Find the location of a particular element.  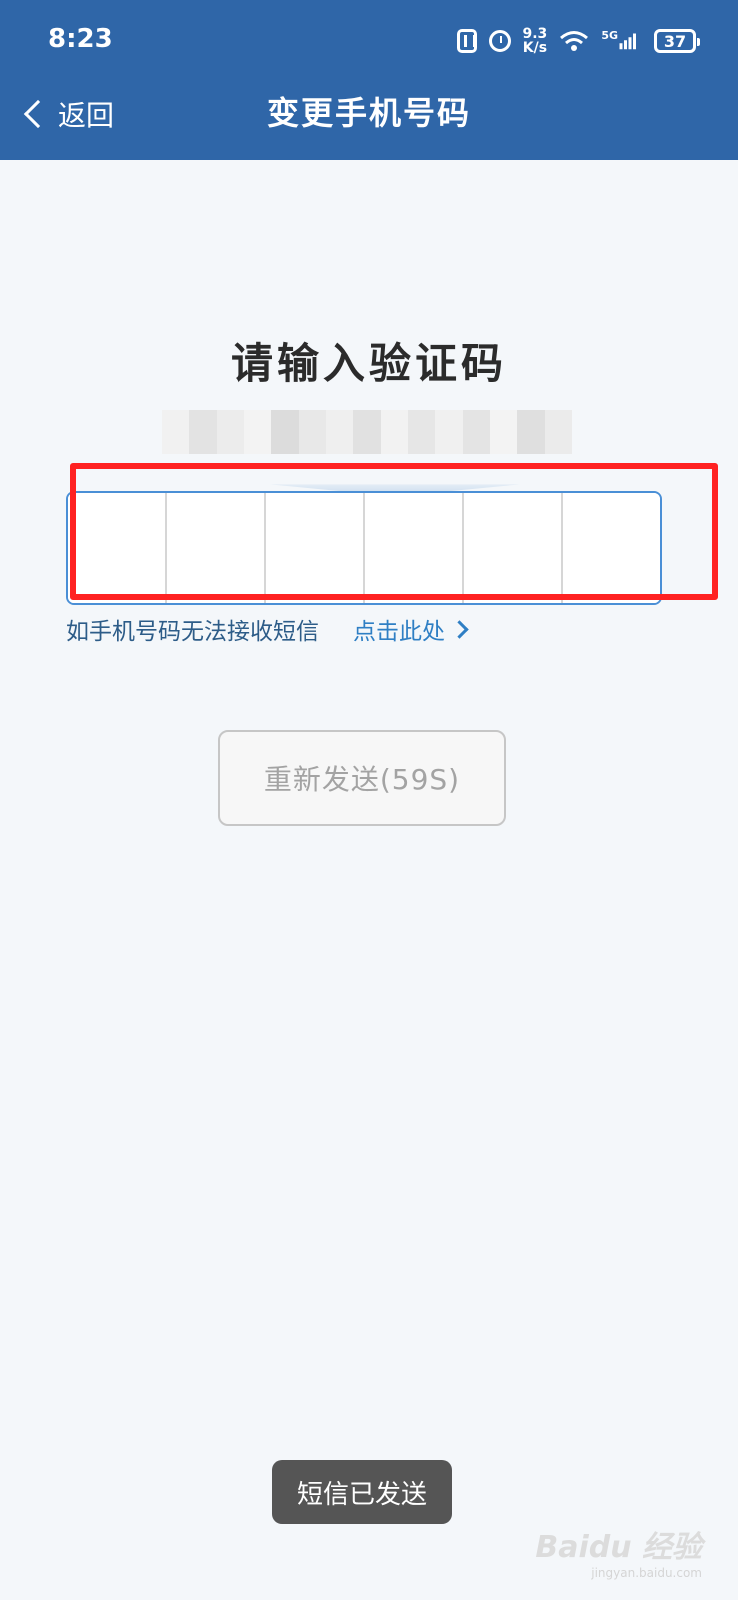

prompt-title: 请输入验证码 is located at coordinates (368, 363).